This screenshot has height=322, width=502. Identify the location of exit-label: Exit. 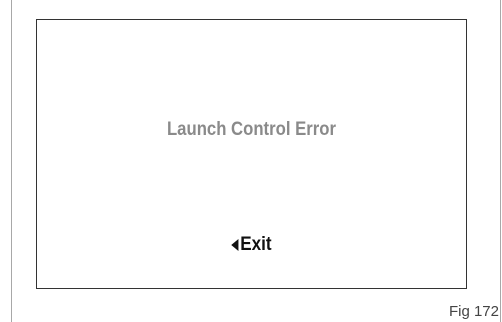
(256, 244).